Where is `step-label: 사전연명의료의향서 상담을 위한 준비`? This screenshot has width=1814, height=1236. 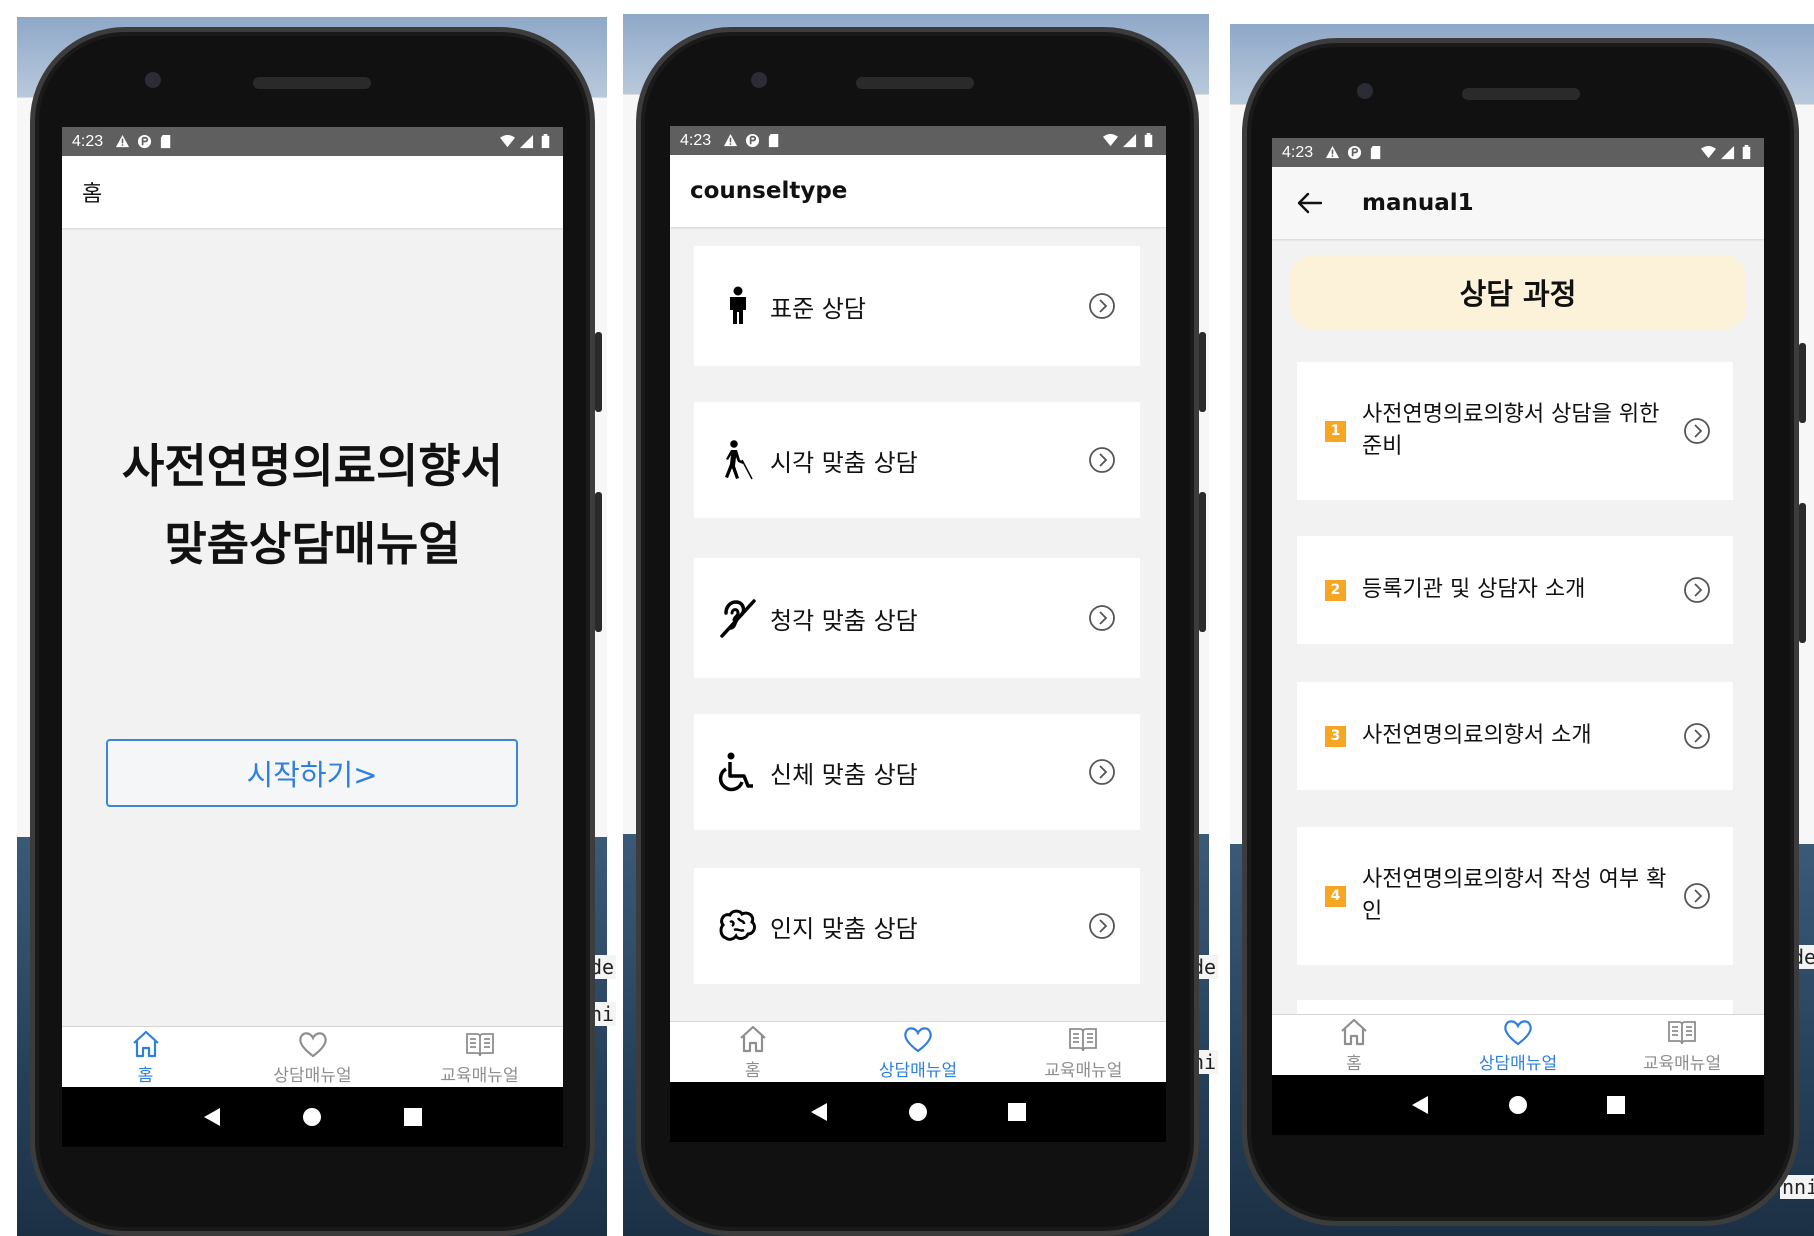
step-label: 사전연명의료의향서 상담을 위한 준비 is located at coordinates (1511, 430).